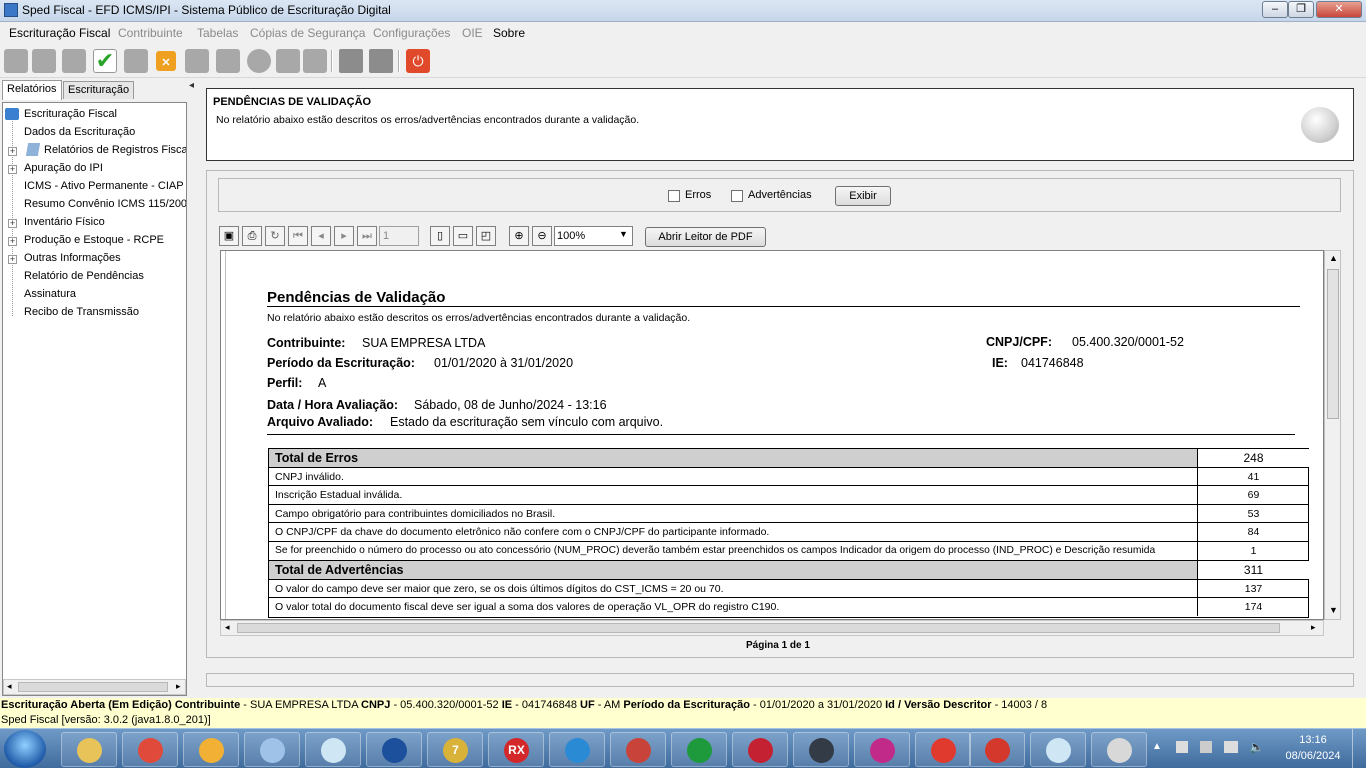 This screenshot has height=768, width=1366. What do you see at coordinates (1313, 627) in the screenshot?
I see `scroll-right-icon: ▸` at bounding box center [1313, 627].